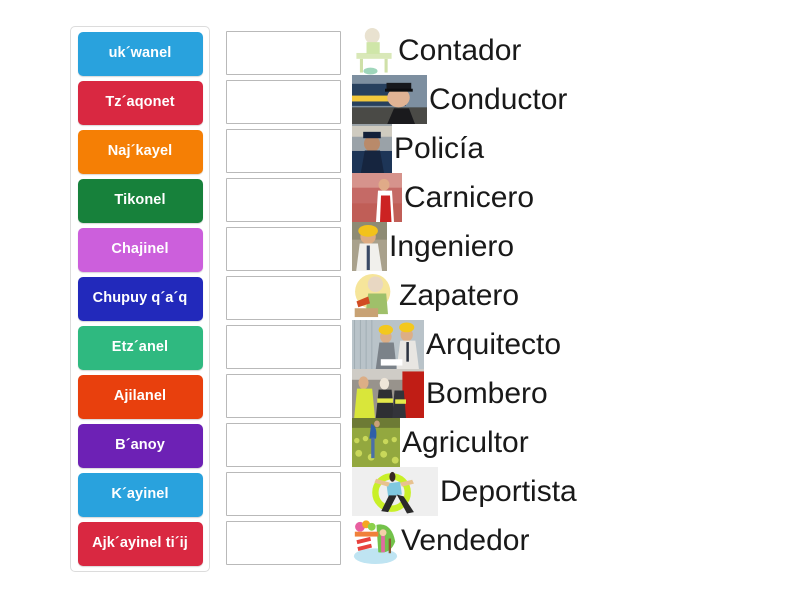 This screenshot has height=600, width=800. What do you see at coordinates (572, 393) in the screenshot?
I see `answer-row: Bombero` at bounding box center [572, 393].